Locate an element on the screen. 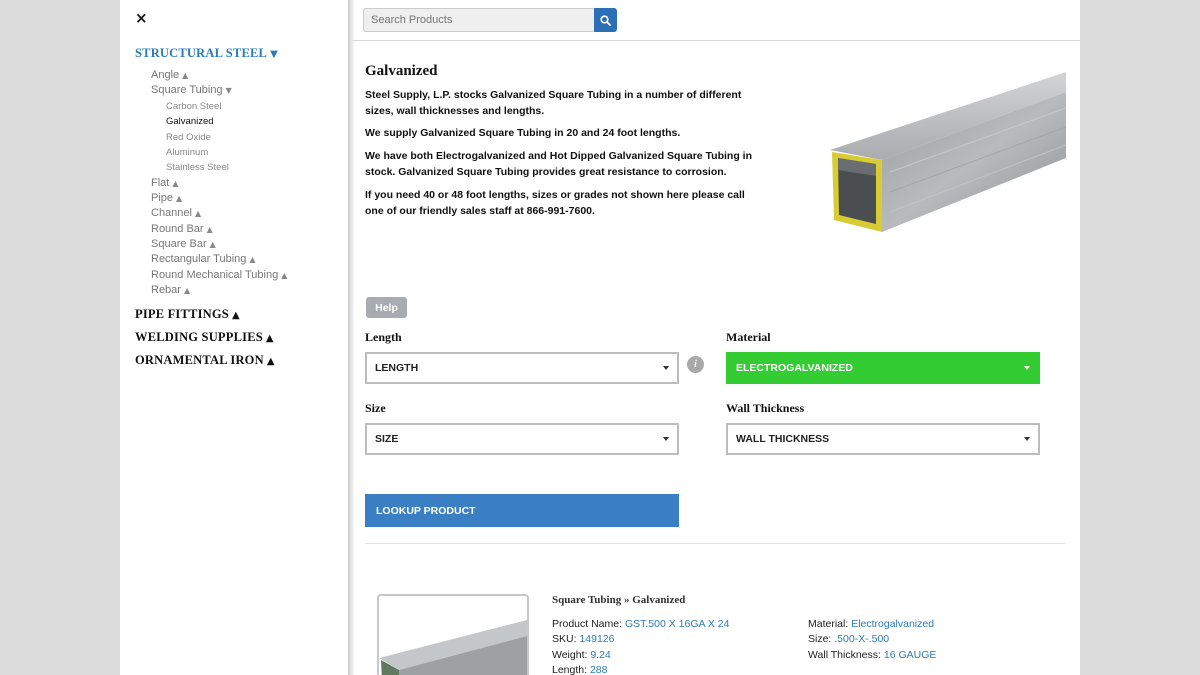 This screenshot has width=1200, height=675. nav-stainless-steel: Stainless Steel is located at coordinates (197, 167).